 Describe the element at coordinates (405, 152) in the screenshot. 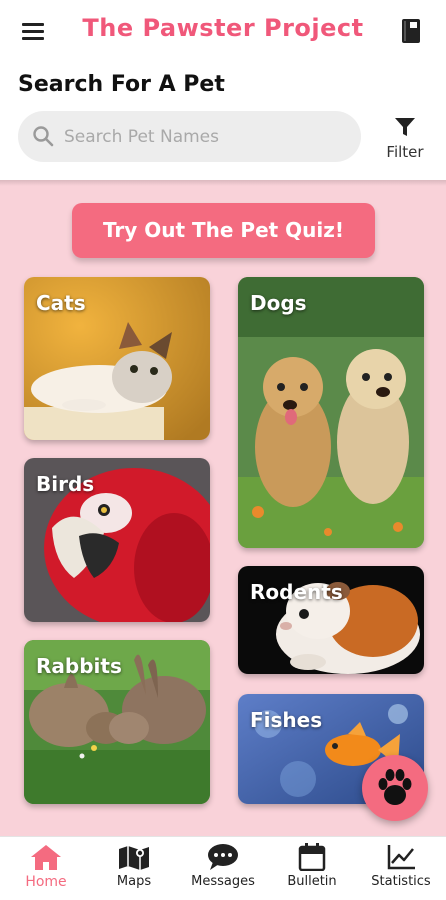

I see `filter-label: Filter` at that location.